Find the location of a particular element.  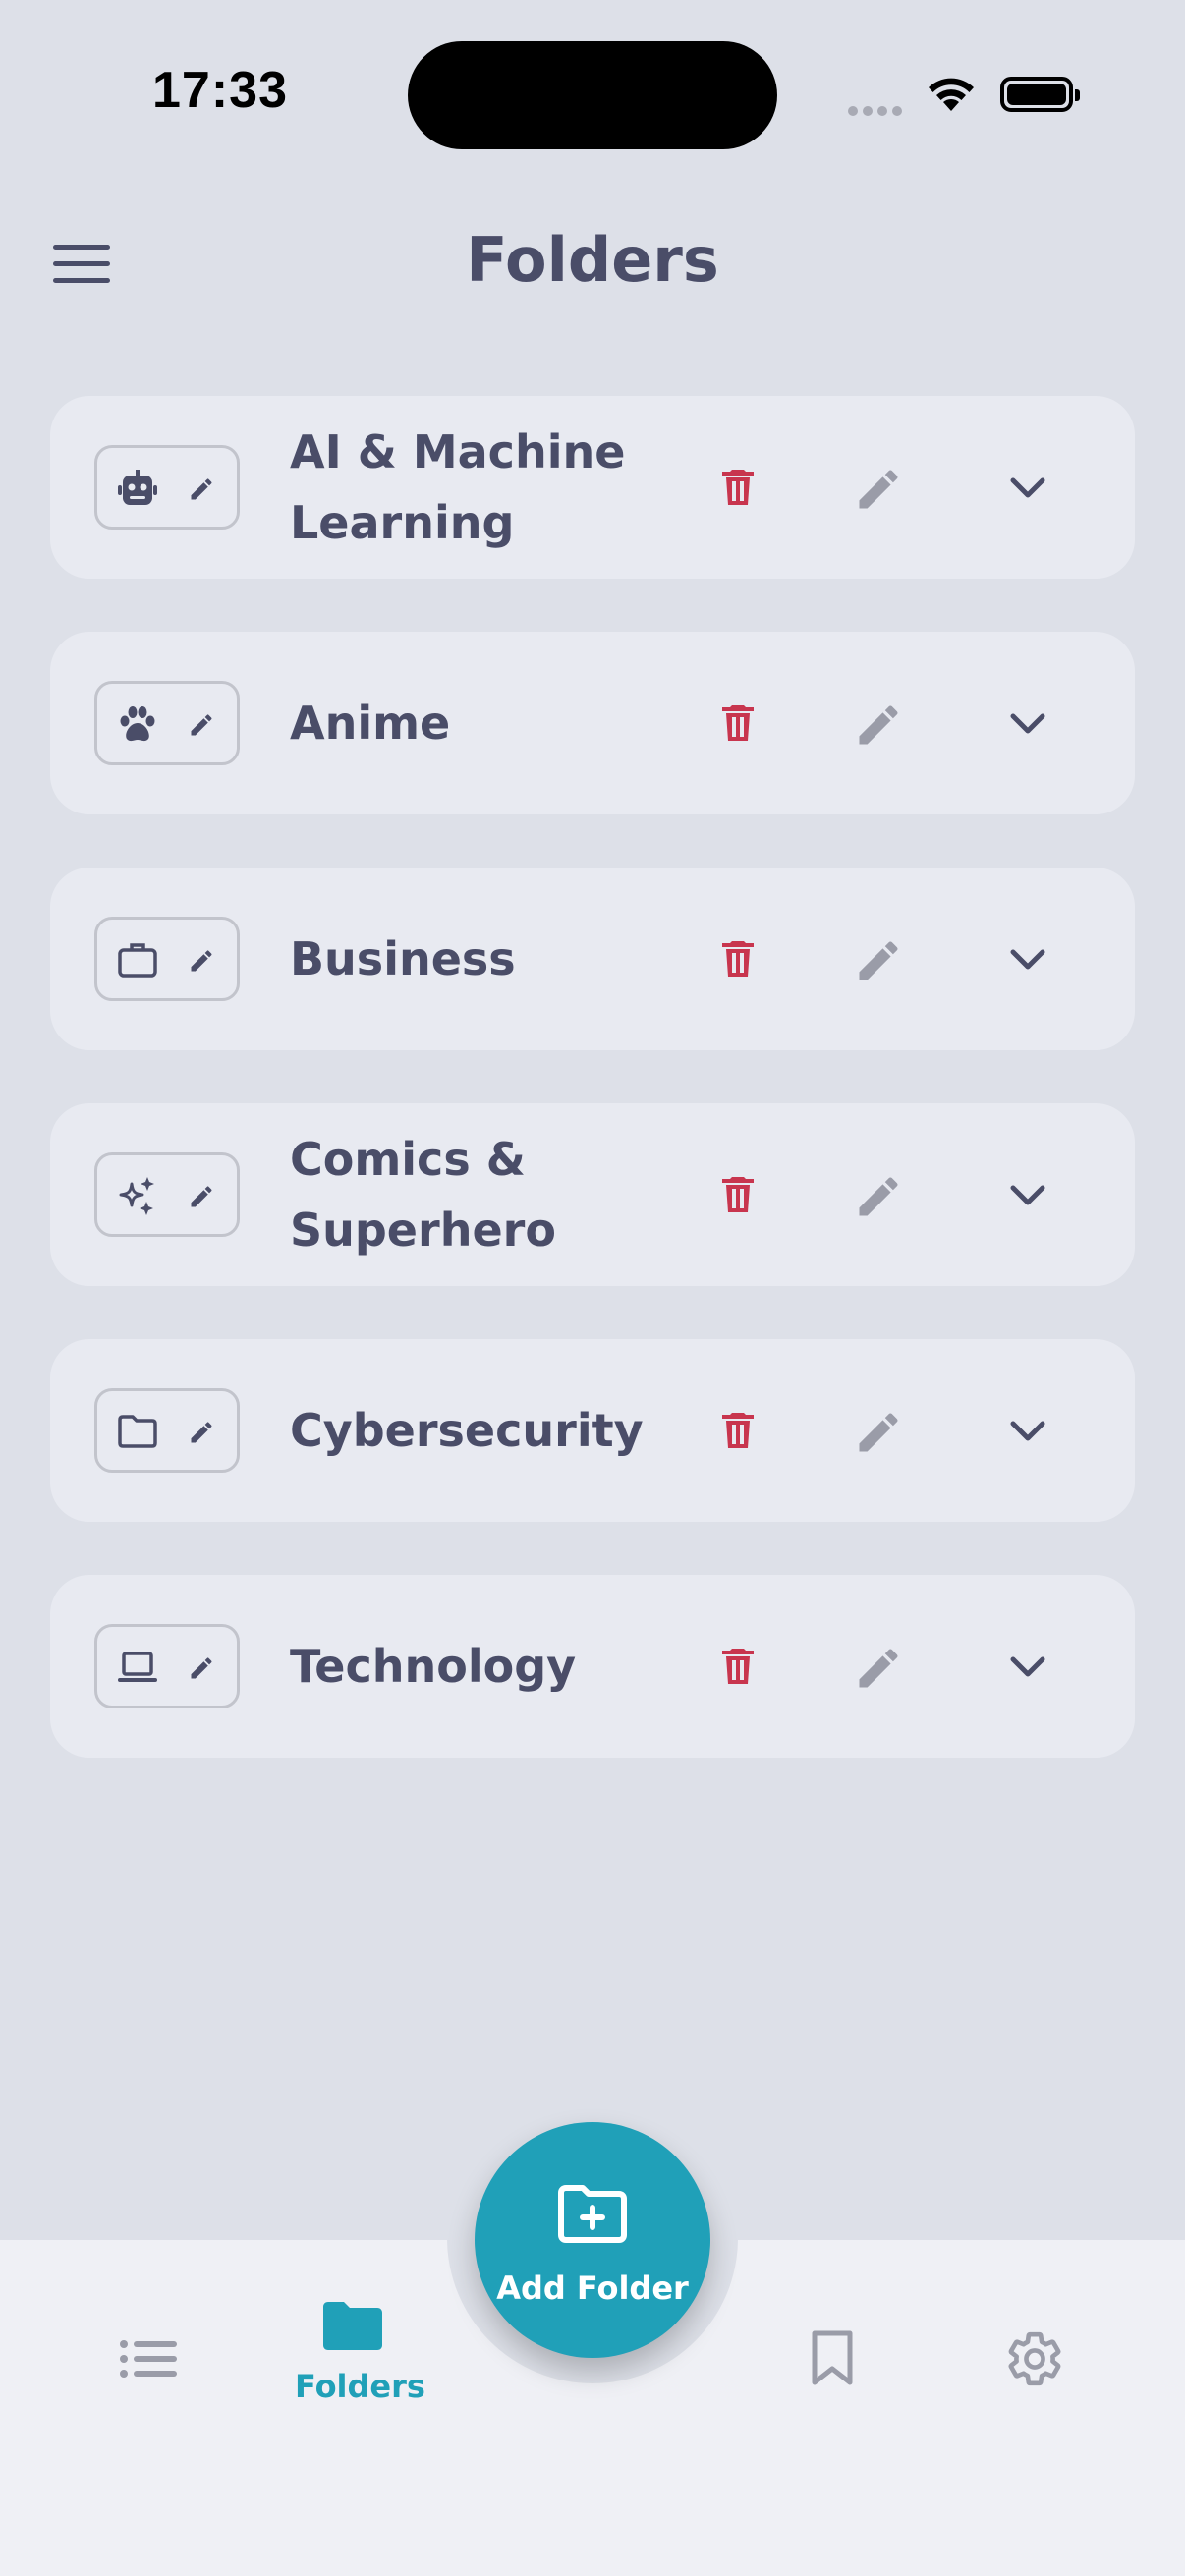

briefcase-icon is located at coordinates (137, 960).